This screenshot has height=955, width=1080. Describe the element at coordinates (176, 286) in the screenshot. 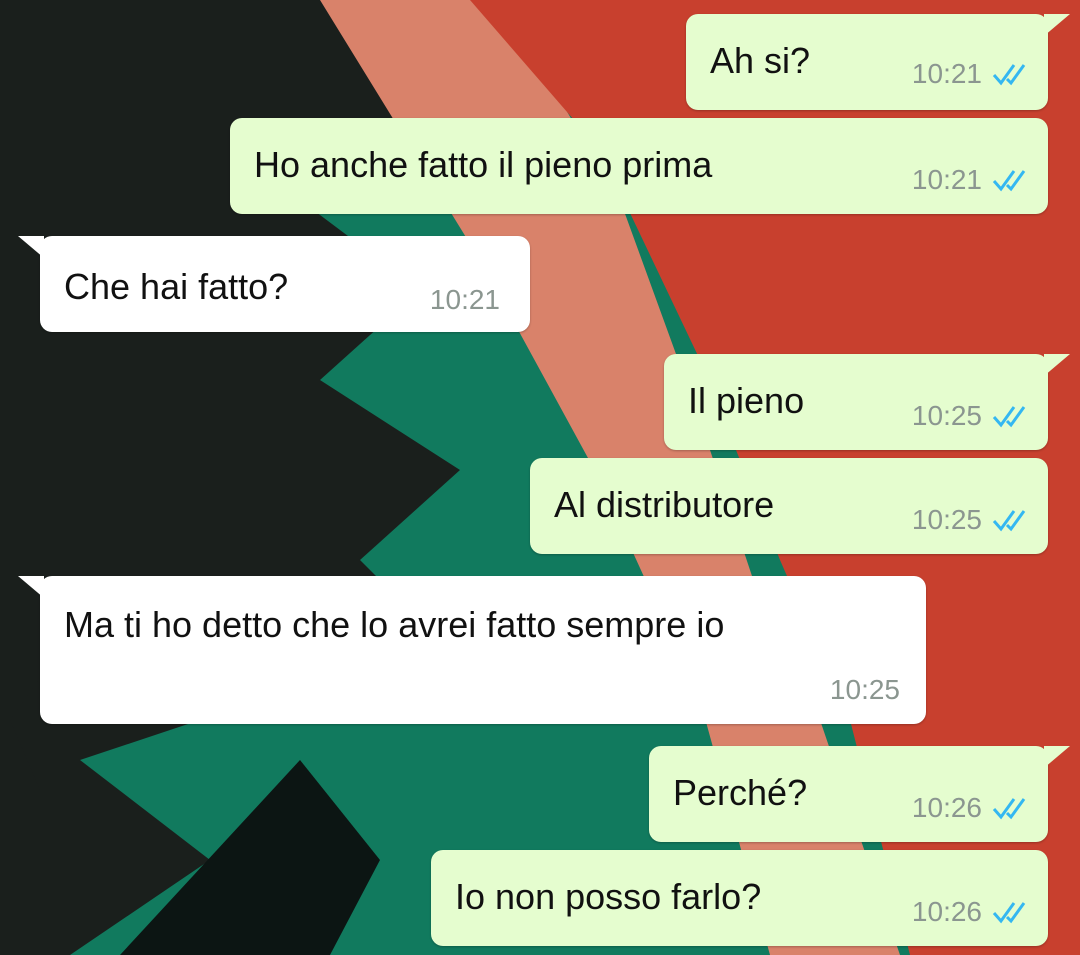

I see `message-text: Che hai fatto?` at that location.